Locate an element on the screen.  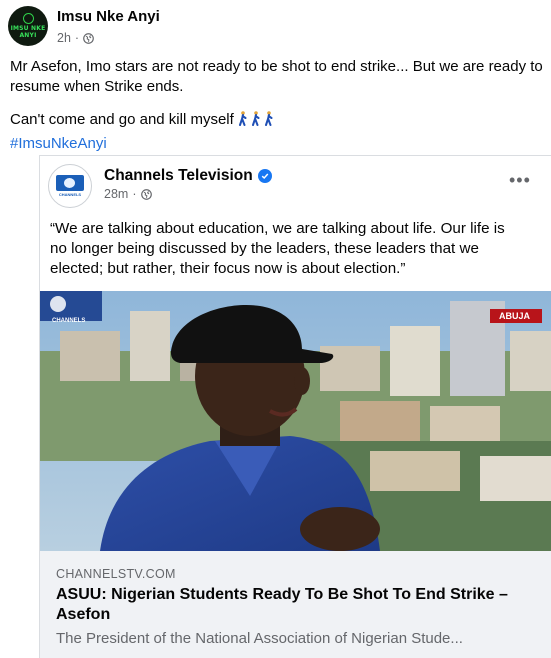
hashtag-link: #ImsuNkeAnyi is located at coordinates (277, 144).